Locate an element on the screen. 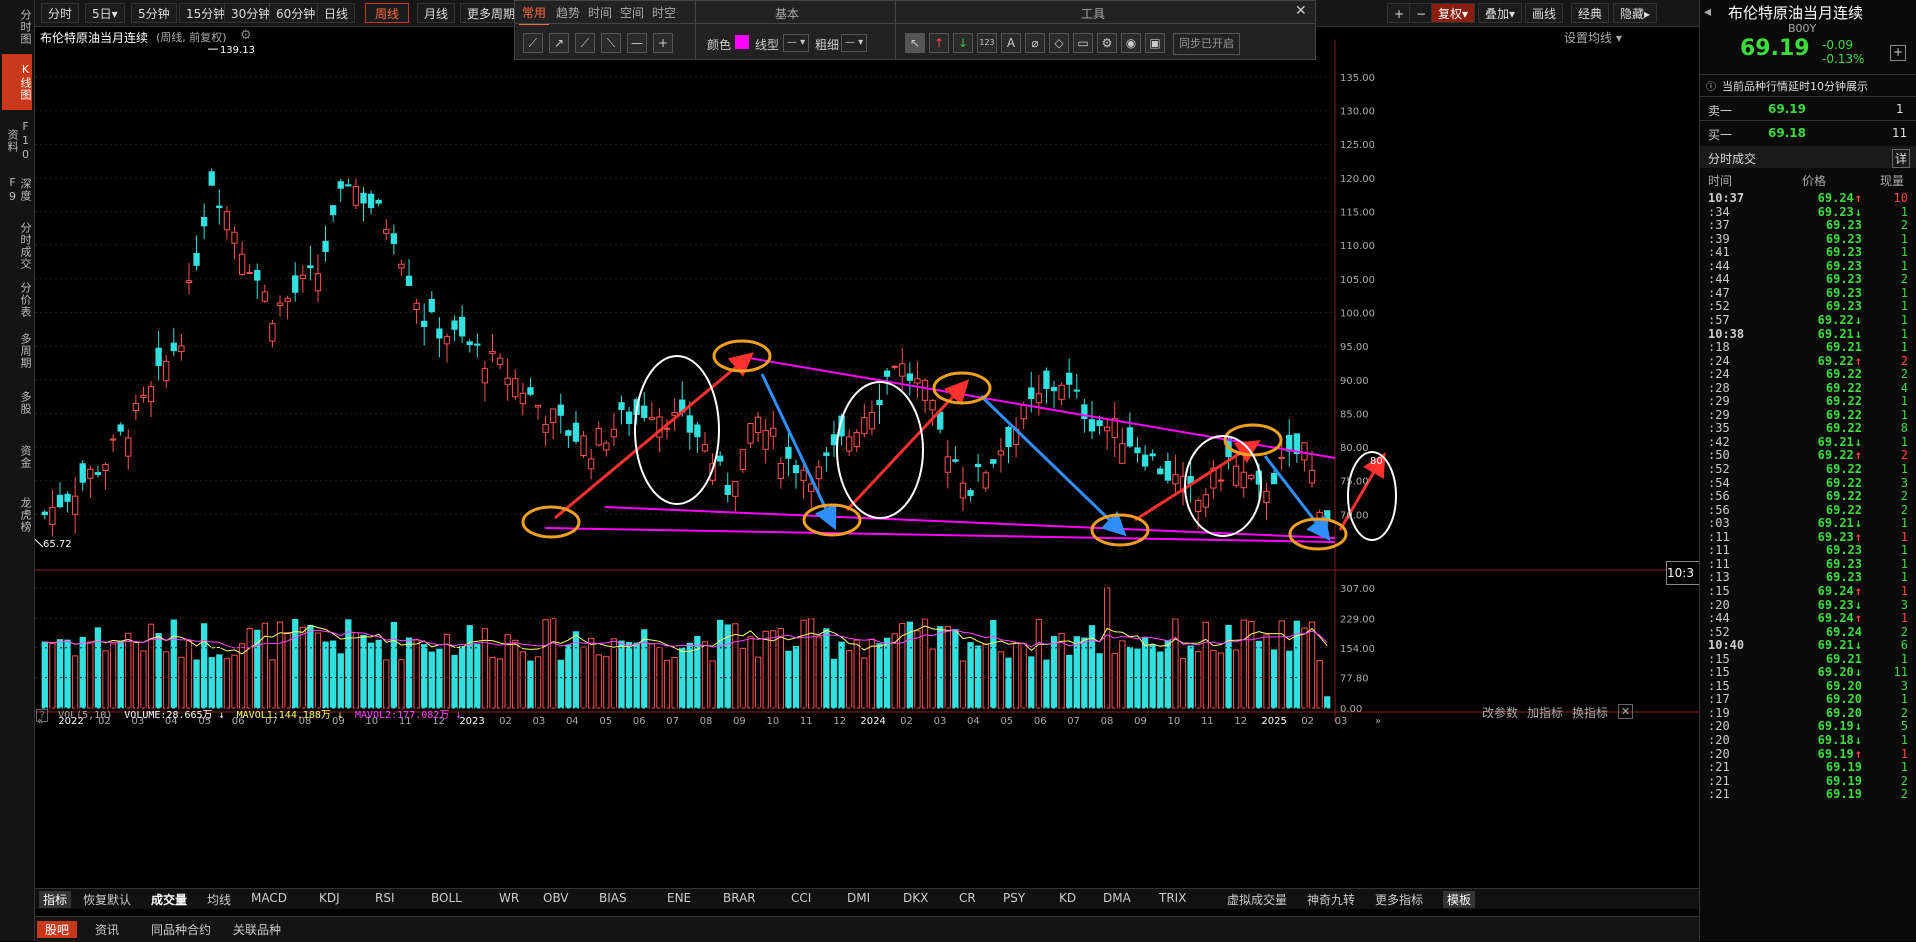  zoom-out-button: − is located at coordinates (1421, 13).